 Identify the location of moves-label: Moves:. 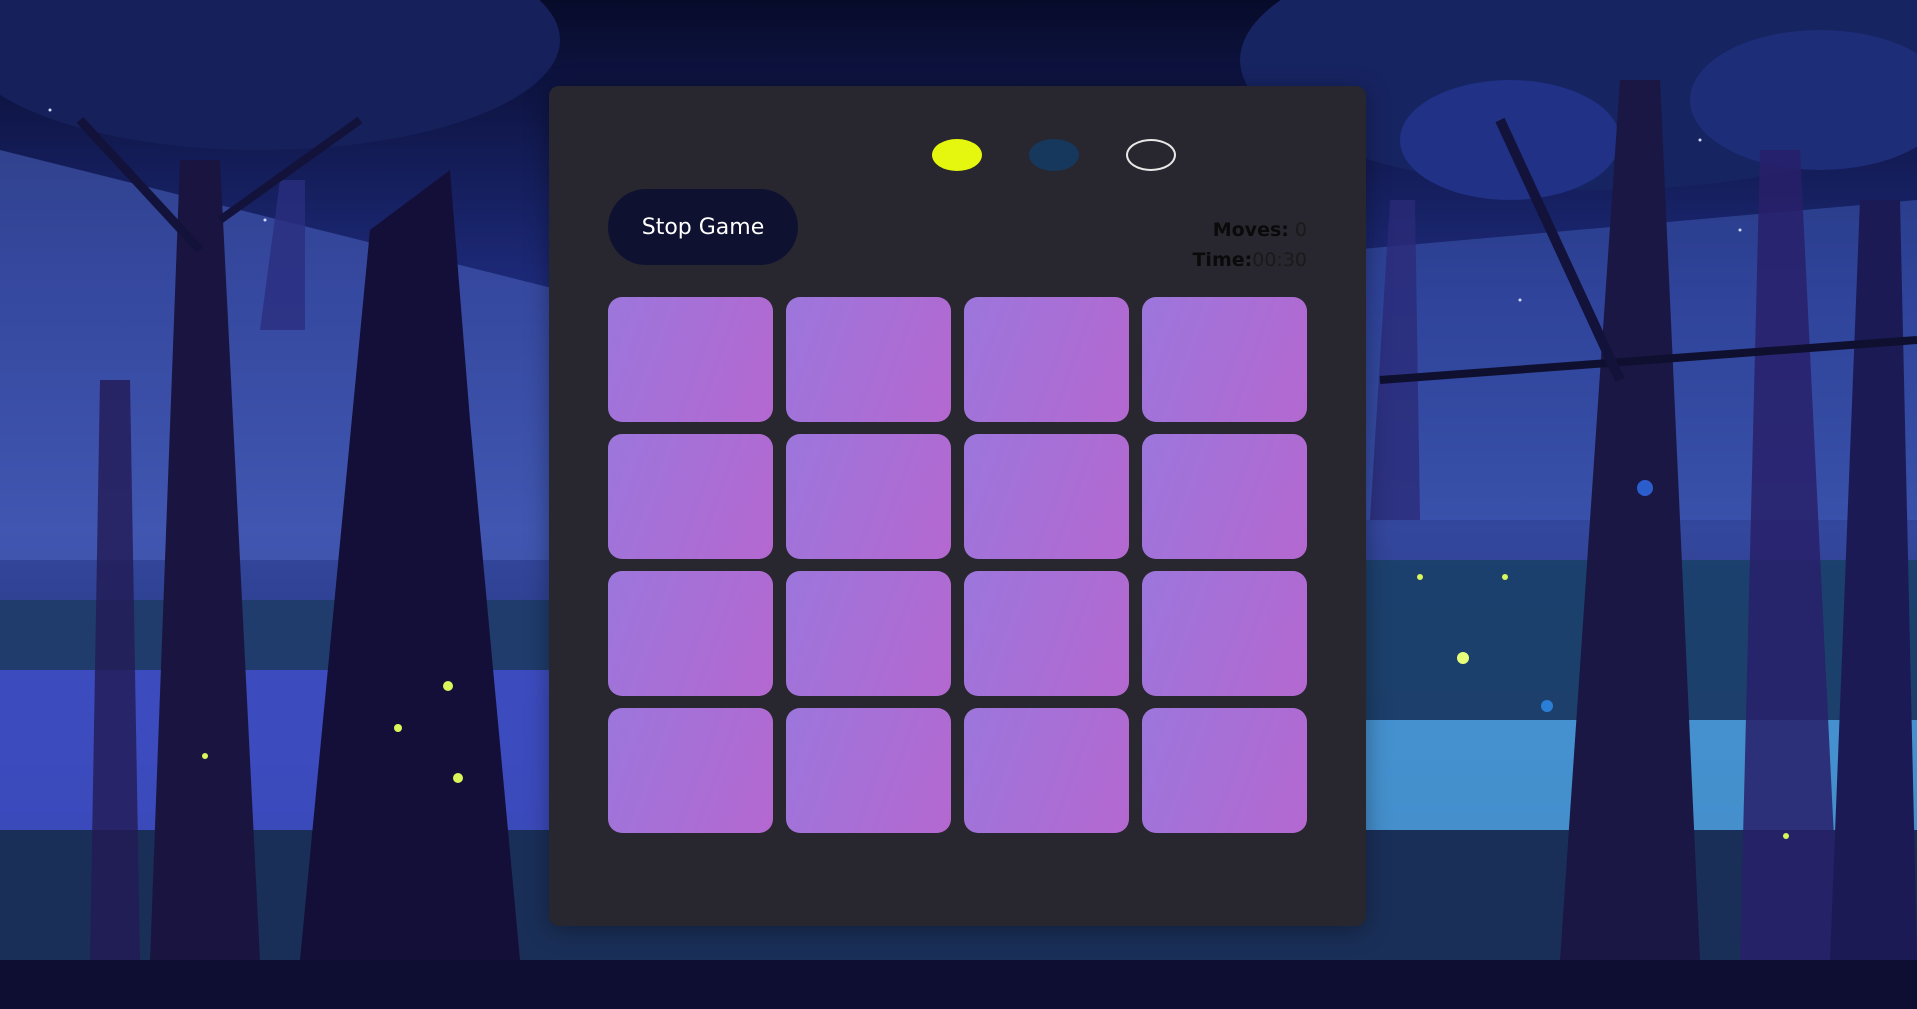
(1250, 230).